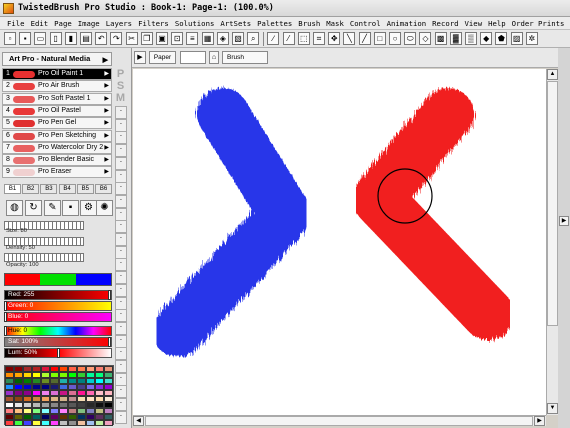  I want to click on new-icon: ▫, so click(10, 38).